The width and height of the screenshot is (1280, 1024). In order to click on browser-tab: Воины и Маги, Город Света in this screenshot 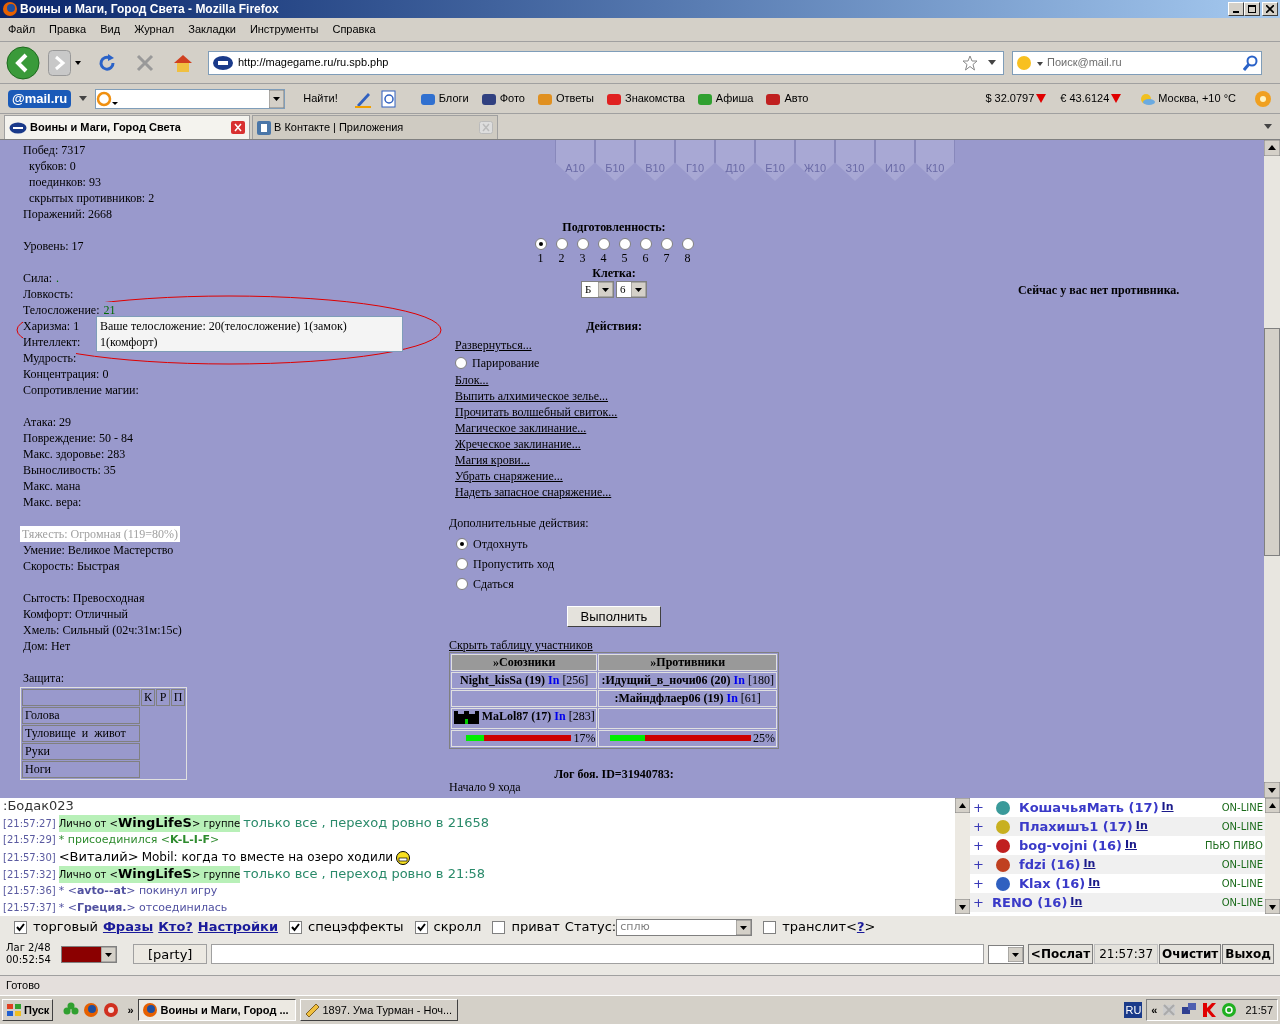, I will do `click(127, 127)`.